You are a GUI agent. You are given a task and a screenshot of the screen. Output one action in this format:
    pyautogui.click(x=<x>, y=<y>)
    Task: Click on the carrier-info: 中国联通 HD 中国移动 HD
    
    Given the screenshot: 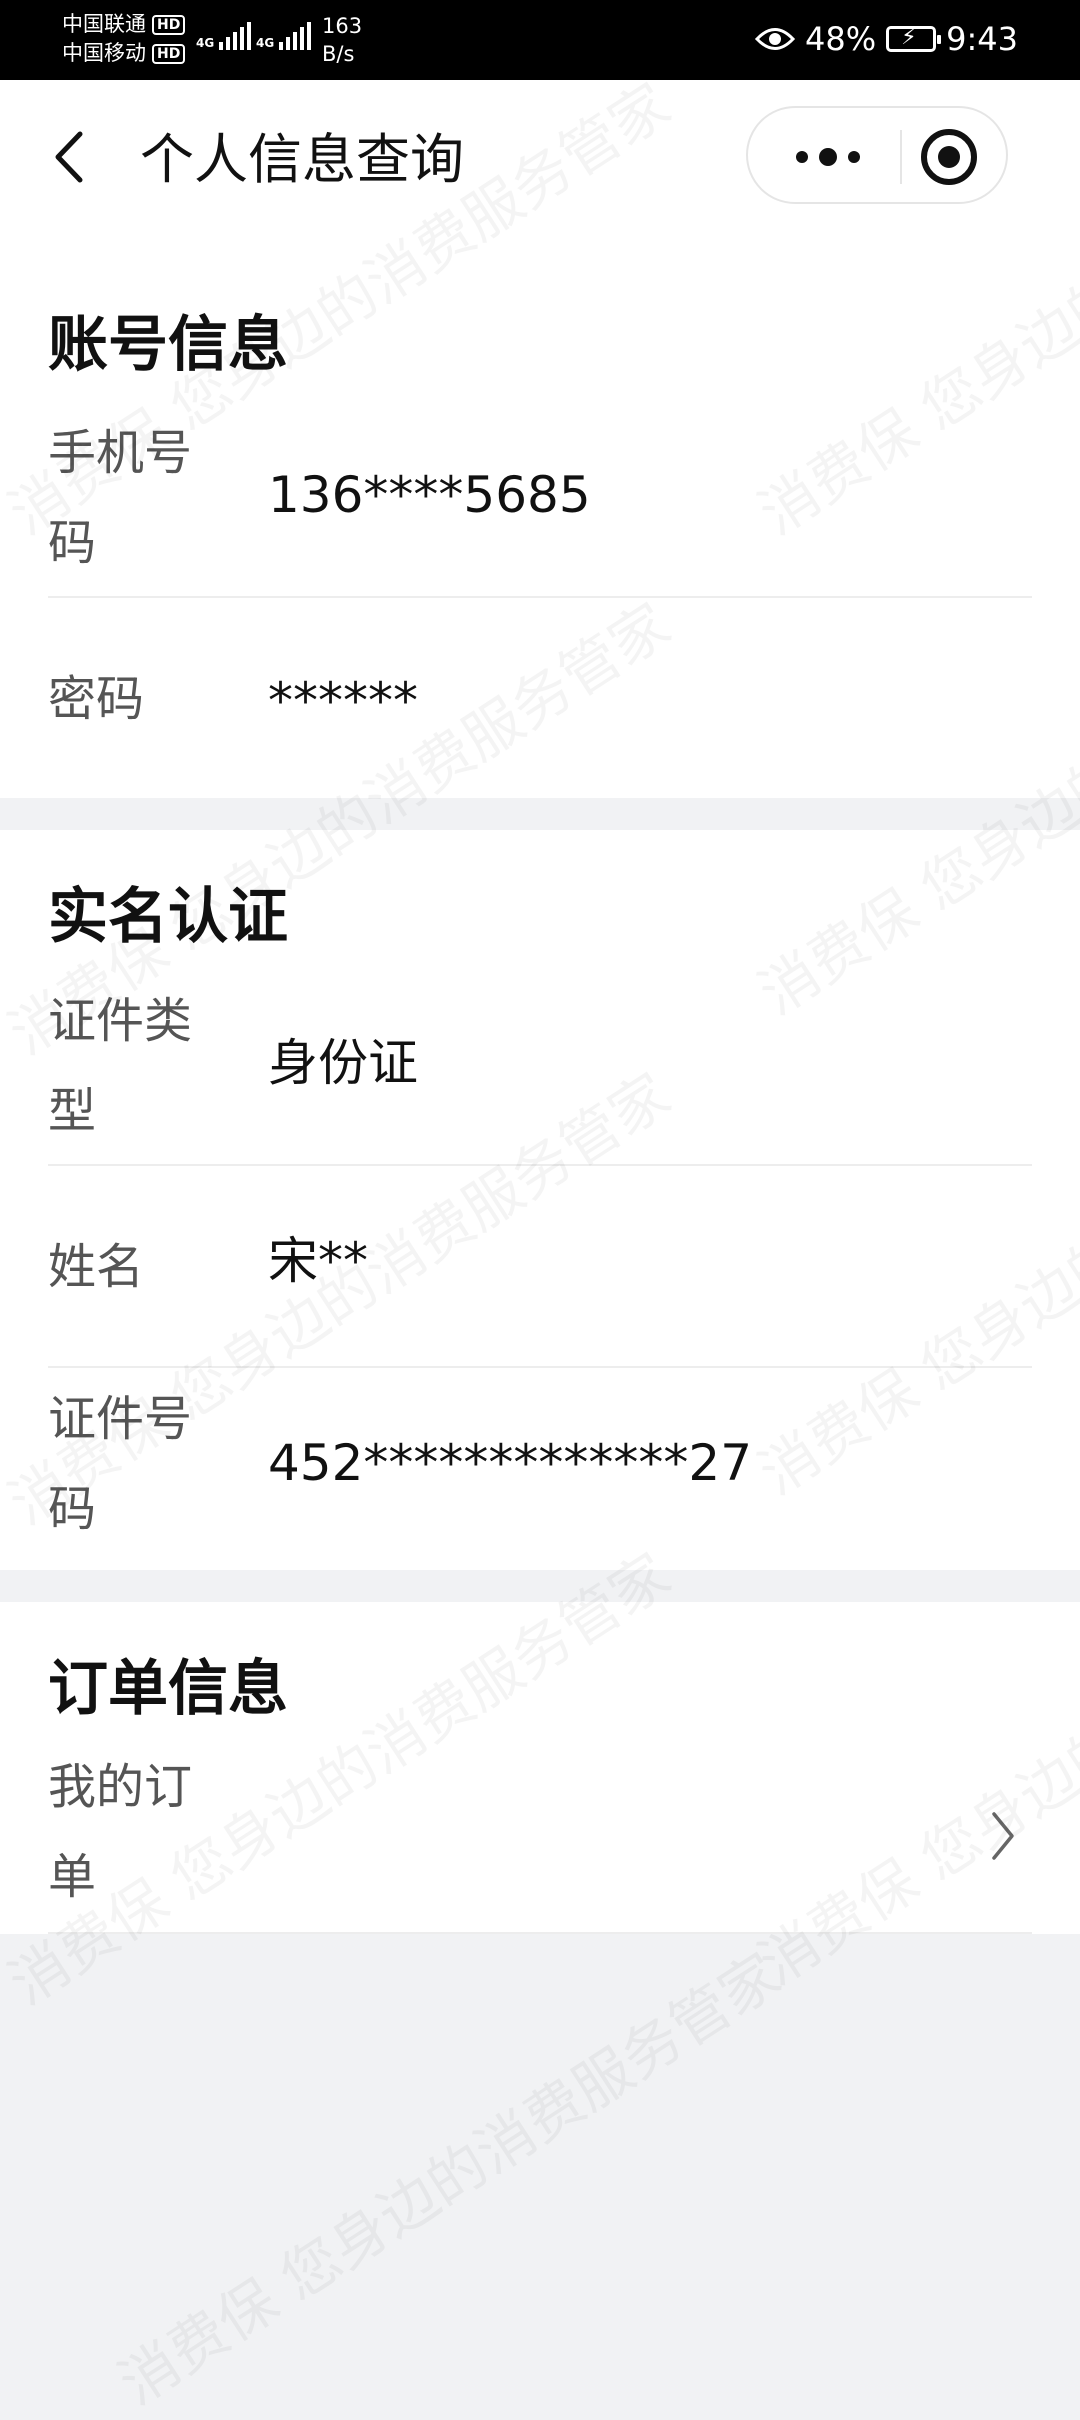 What is the action you would take?
    pyautogui.click(x=124, y=39)
    